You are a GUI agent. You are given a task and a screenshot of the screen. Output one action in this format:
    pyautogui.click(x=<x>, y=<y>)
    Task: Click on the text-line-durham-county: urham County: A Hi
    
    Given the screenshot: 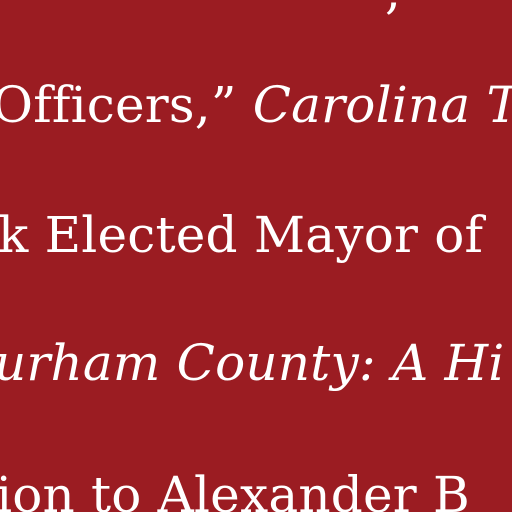 What is the action you would take?
    pyautogui.click(x=252, y=363)
    